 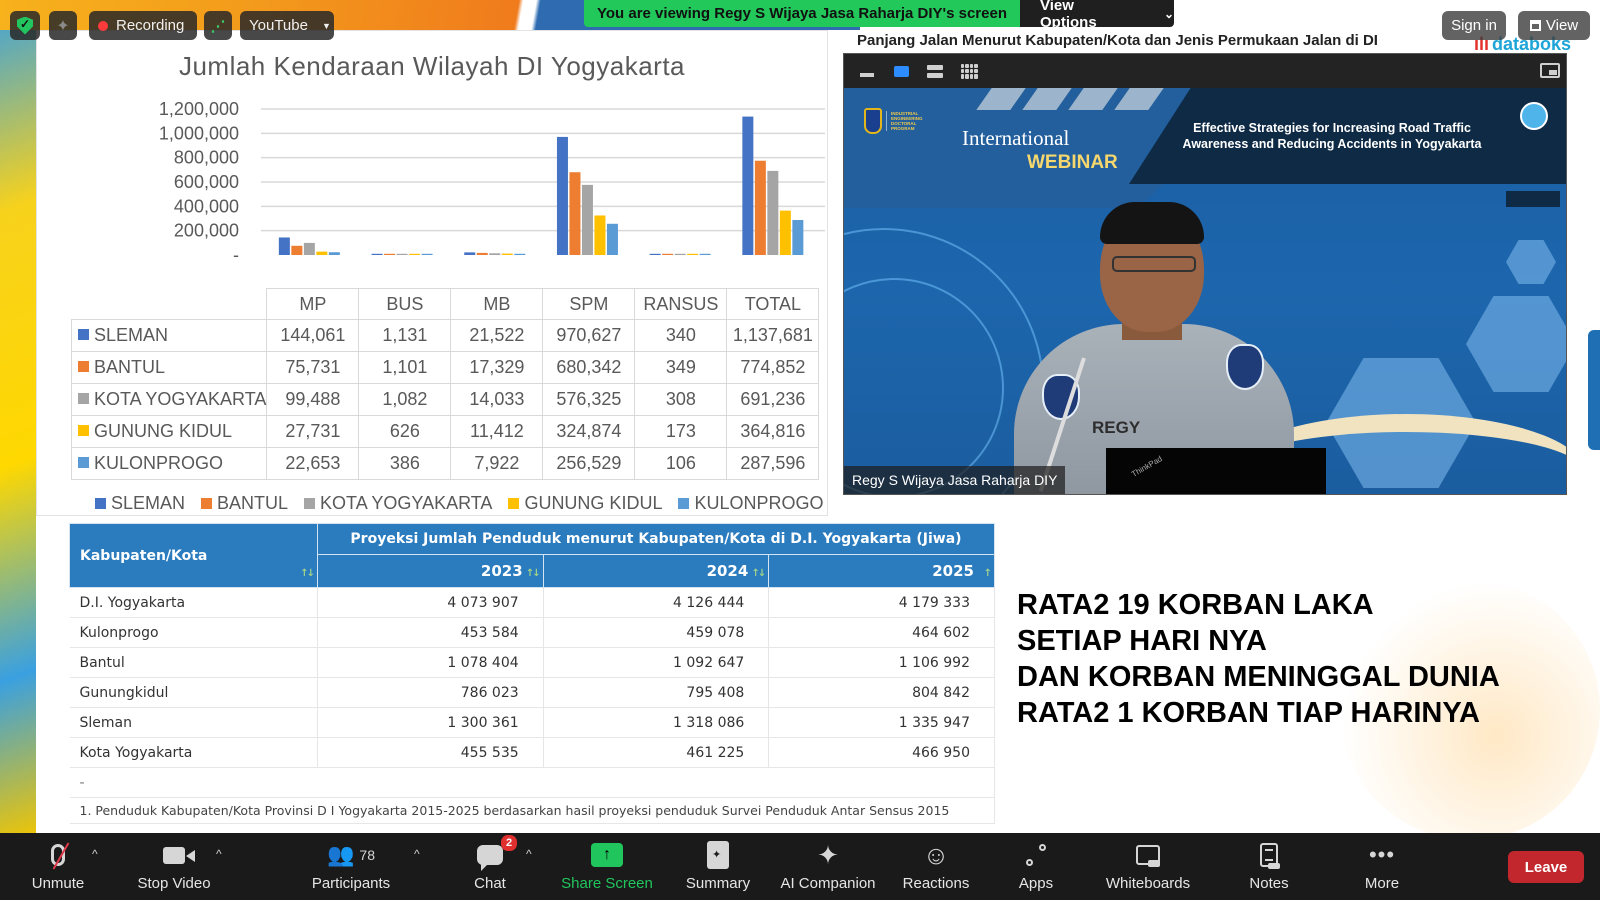 I want to click on summary-button: Summary, so click(x=718, y=866).